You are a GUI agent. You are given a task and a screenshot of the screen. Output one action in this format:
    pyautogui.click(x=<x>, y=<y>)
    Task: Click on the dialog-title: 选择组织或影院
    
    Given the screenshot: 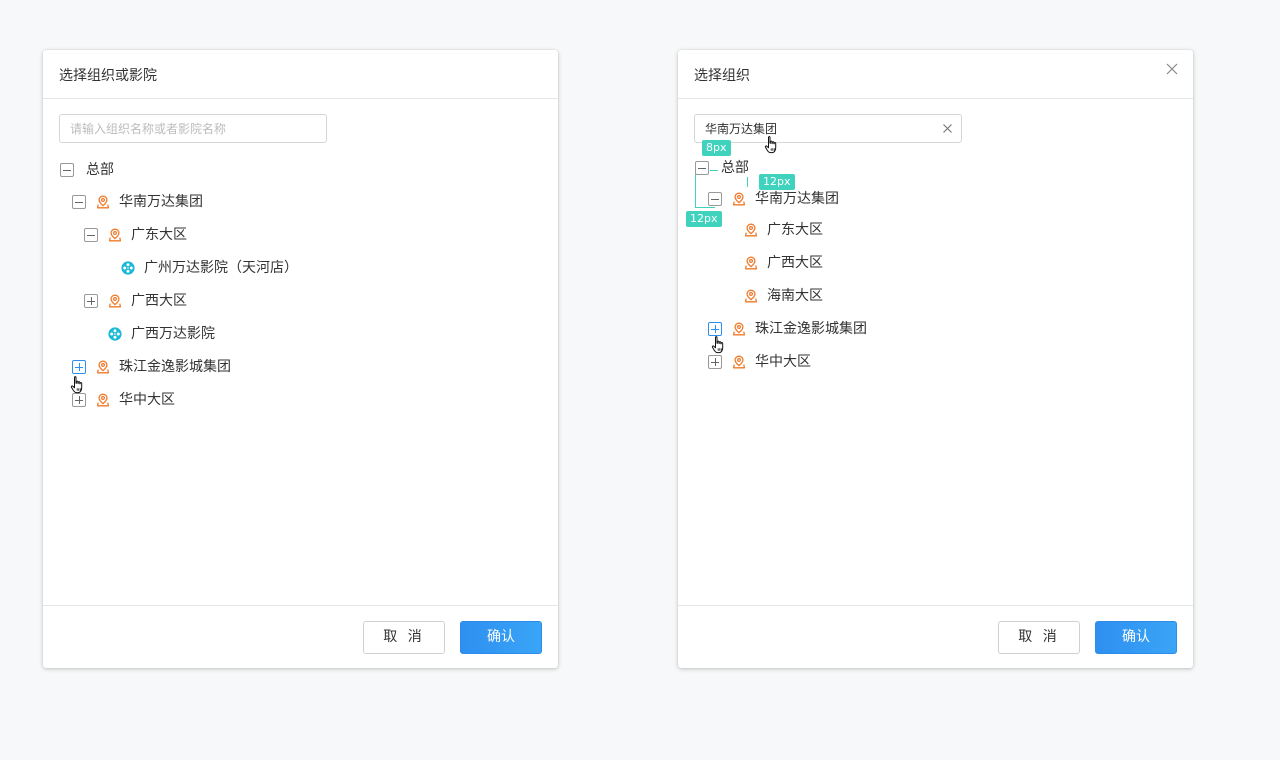 What is the action you would take?
    pyautogui.click(x=108, y=76)
    